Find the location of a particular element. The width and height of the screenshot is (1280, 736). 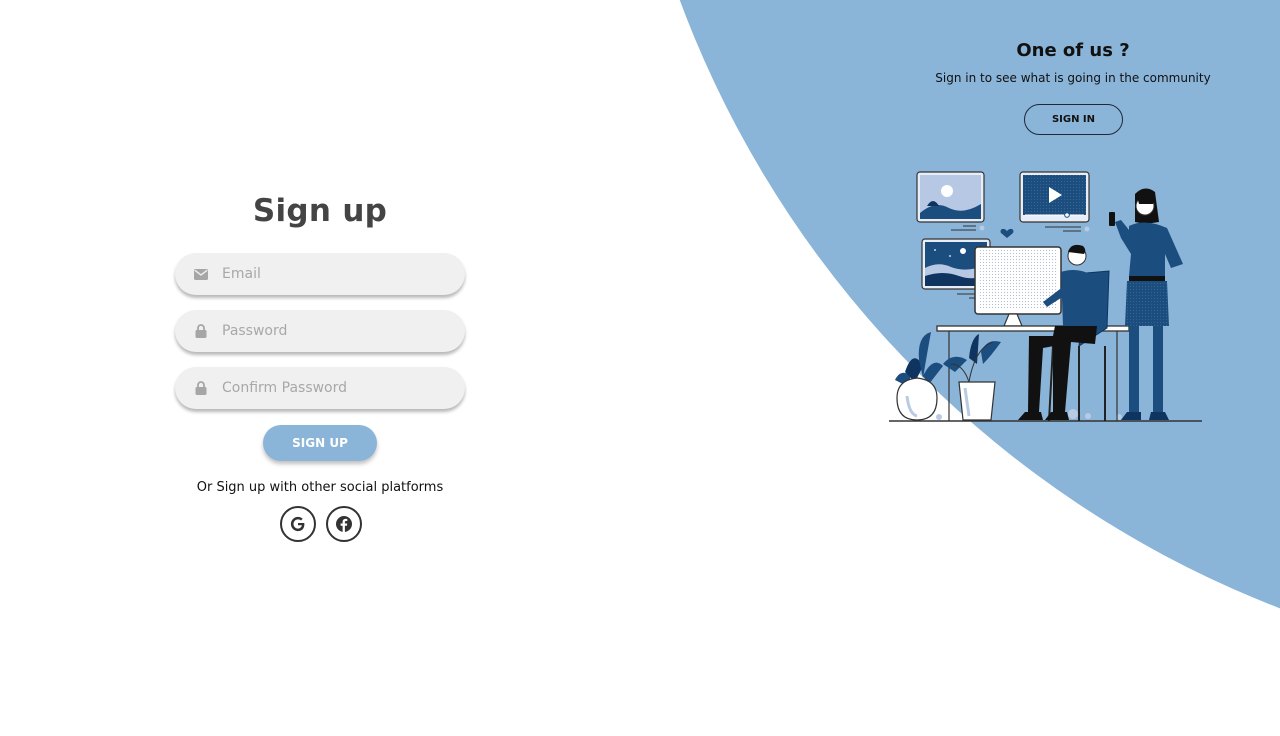

google-icon is located at coordinates (297, 524).